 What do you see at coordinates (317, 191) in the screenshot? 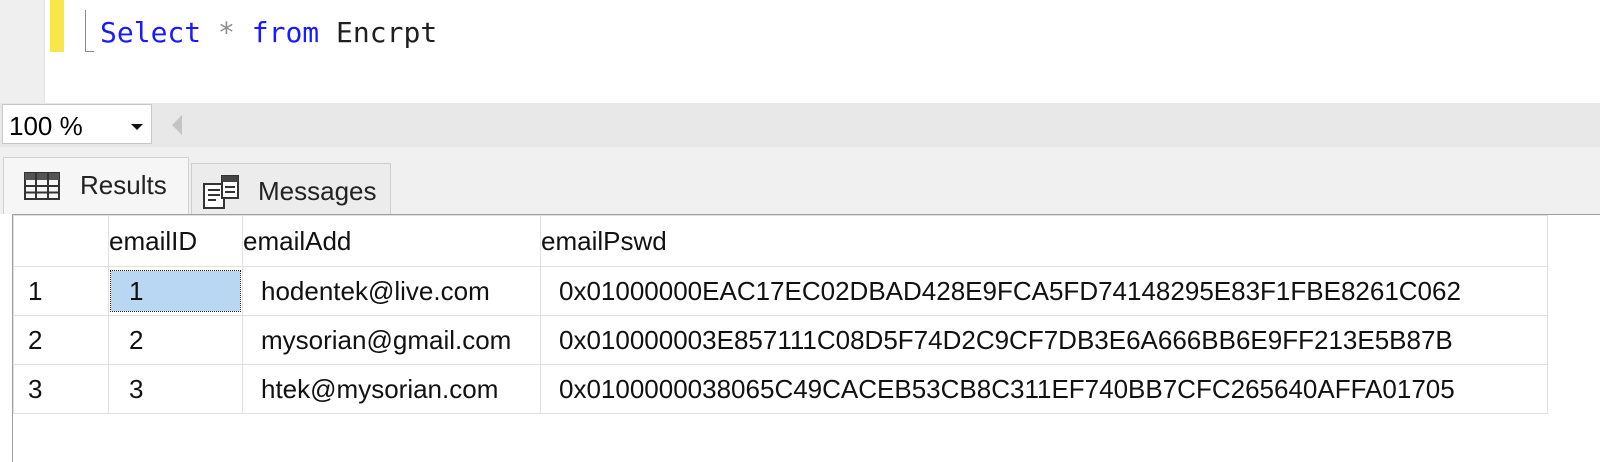
I see `tab-messages-label: Messages` at bounding box center [317, 191].